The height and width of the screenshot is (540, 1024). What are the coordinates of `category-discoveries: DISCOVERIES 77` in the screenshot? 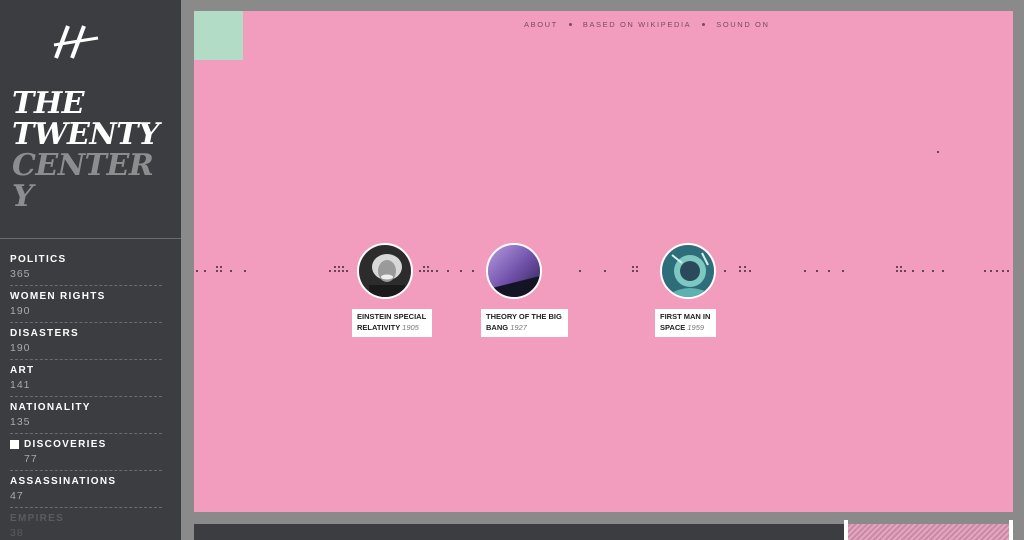 It's located at (86, 451).